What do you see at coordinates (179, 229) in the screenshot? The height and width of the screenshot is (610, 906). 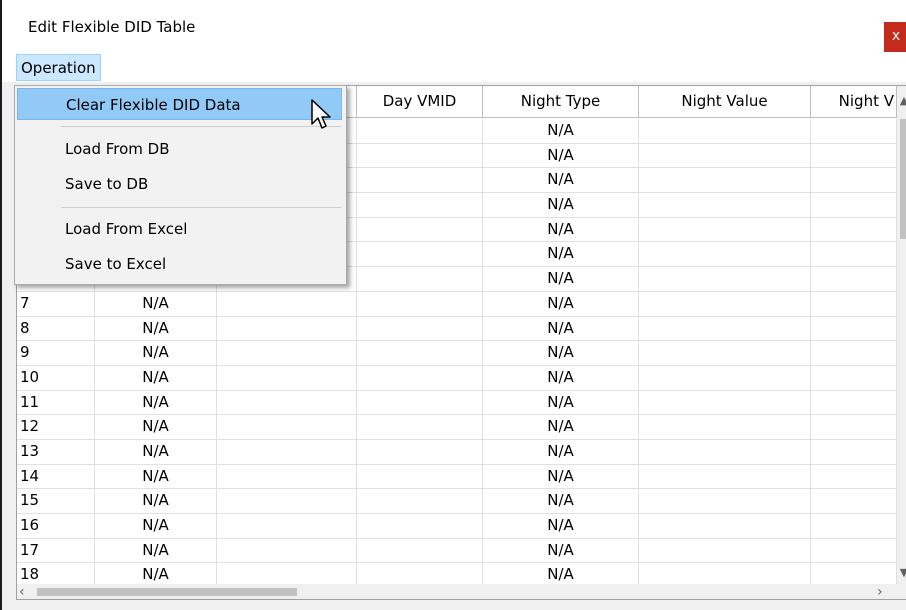 I see `menu-item-load-from-excel: Load From Excel` at bounding box center [179, 229].